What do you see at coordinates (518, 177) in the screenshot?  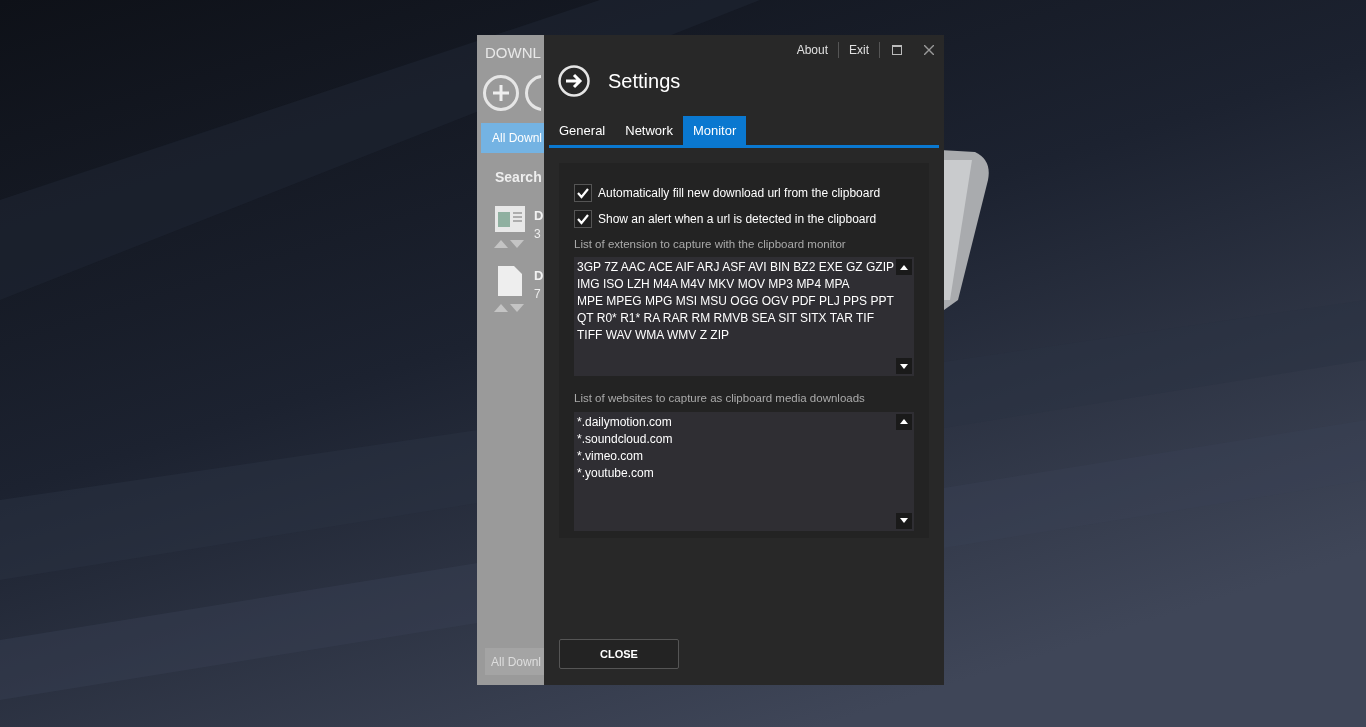 I see `search-label: Search` at bounding box center [518, 177].